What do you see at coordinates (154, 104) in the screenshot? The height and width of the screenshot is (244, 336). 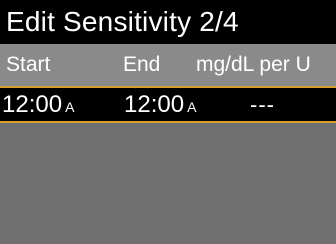 I see `end-time-value: 12:00` at bounding box center [154, 104].